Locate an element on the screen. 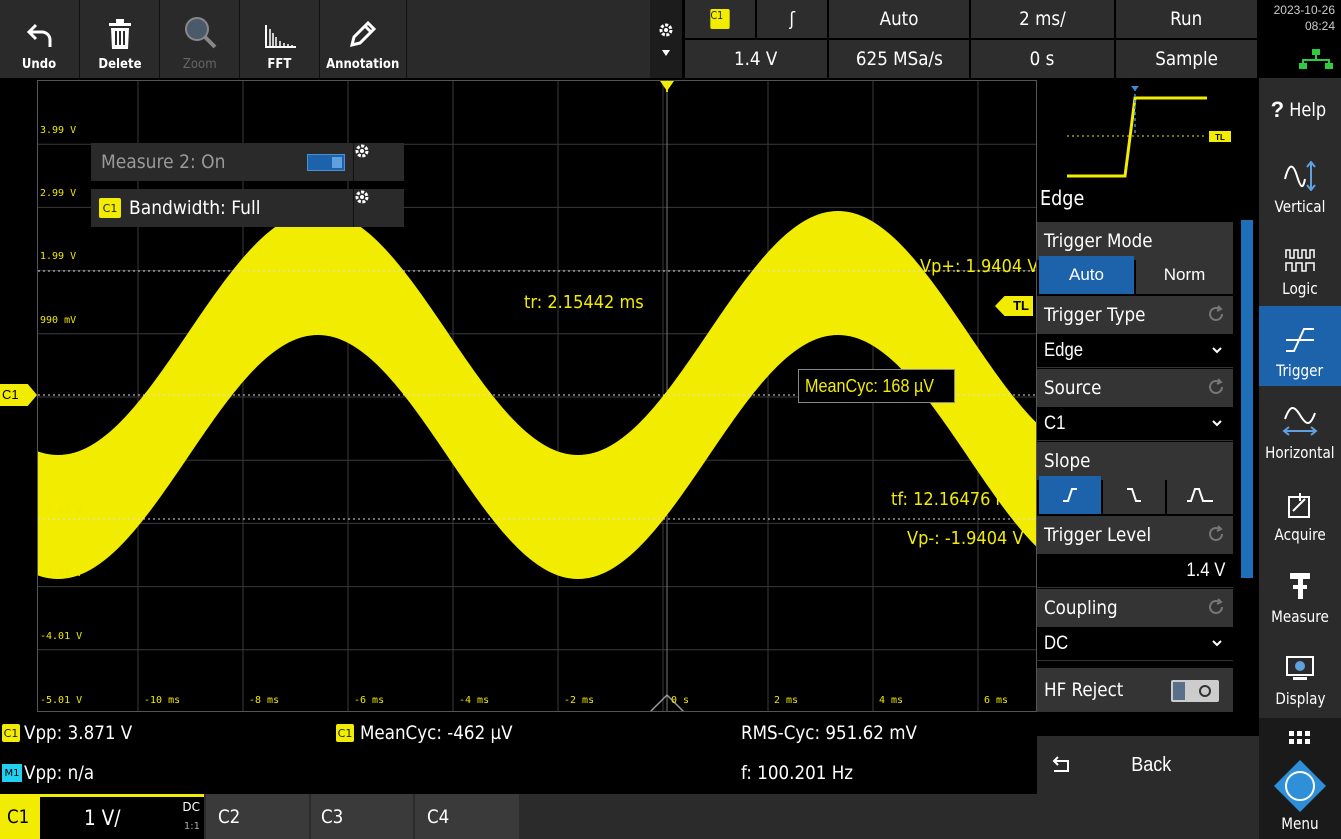 This screenshot has width=1341, height=839. magnifier-icon is located at coordinates (200, 33).